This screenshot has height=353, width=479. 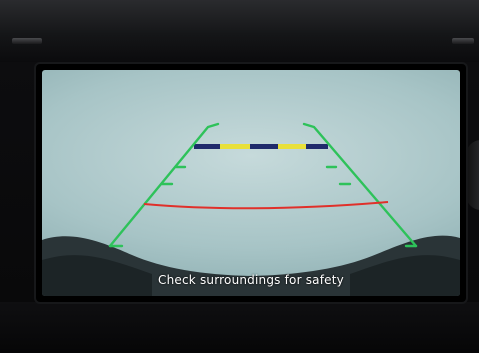 I want to click on safety-message: Check surroundings for safety, so click(x=251, y=280).